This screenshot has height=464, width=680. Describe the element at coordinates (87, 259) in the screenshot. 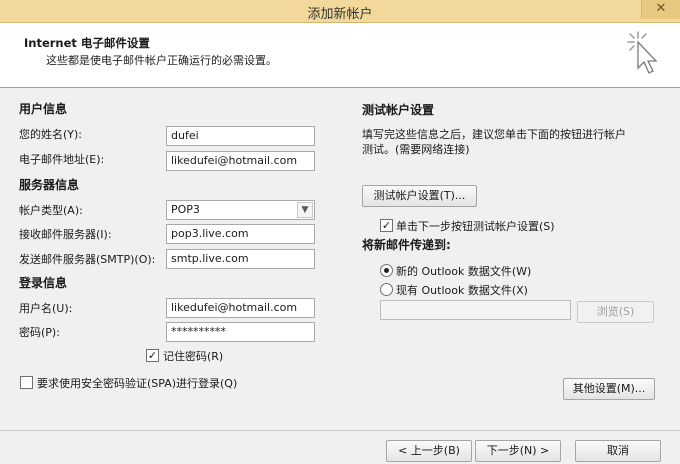

I see `outgoing-server-label: 发送邮件服务器(SMTP)(O):` at that location.